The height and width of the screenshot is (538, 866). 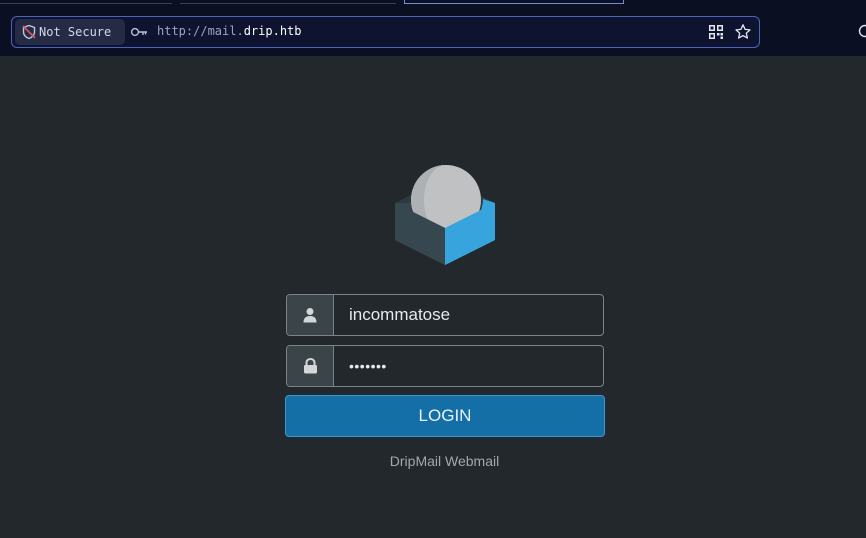 I want to click on password-value: •••••••, so click(x=360, y=366).